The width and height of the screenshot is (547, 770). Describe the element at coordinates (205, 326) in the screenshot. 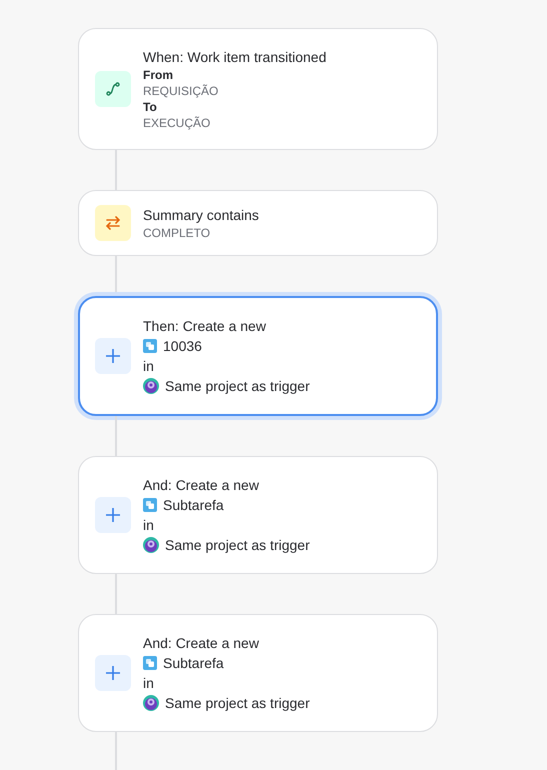

I see `step-title: Then: Create a new` at that location.